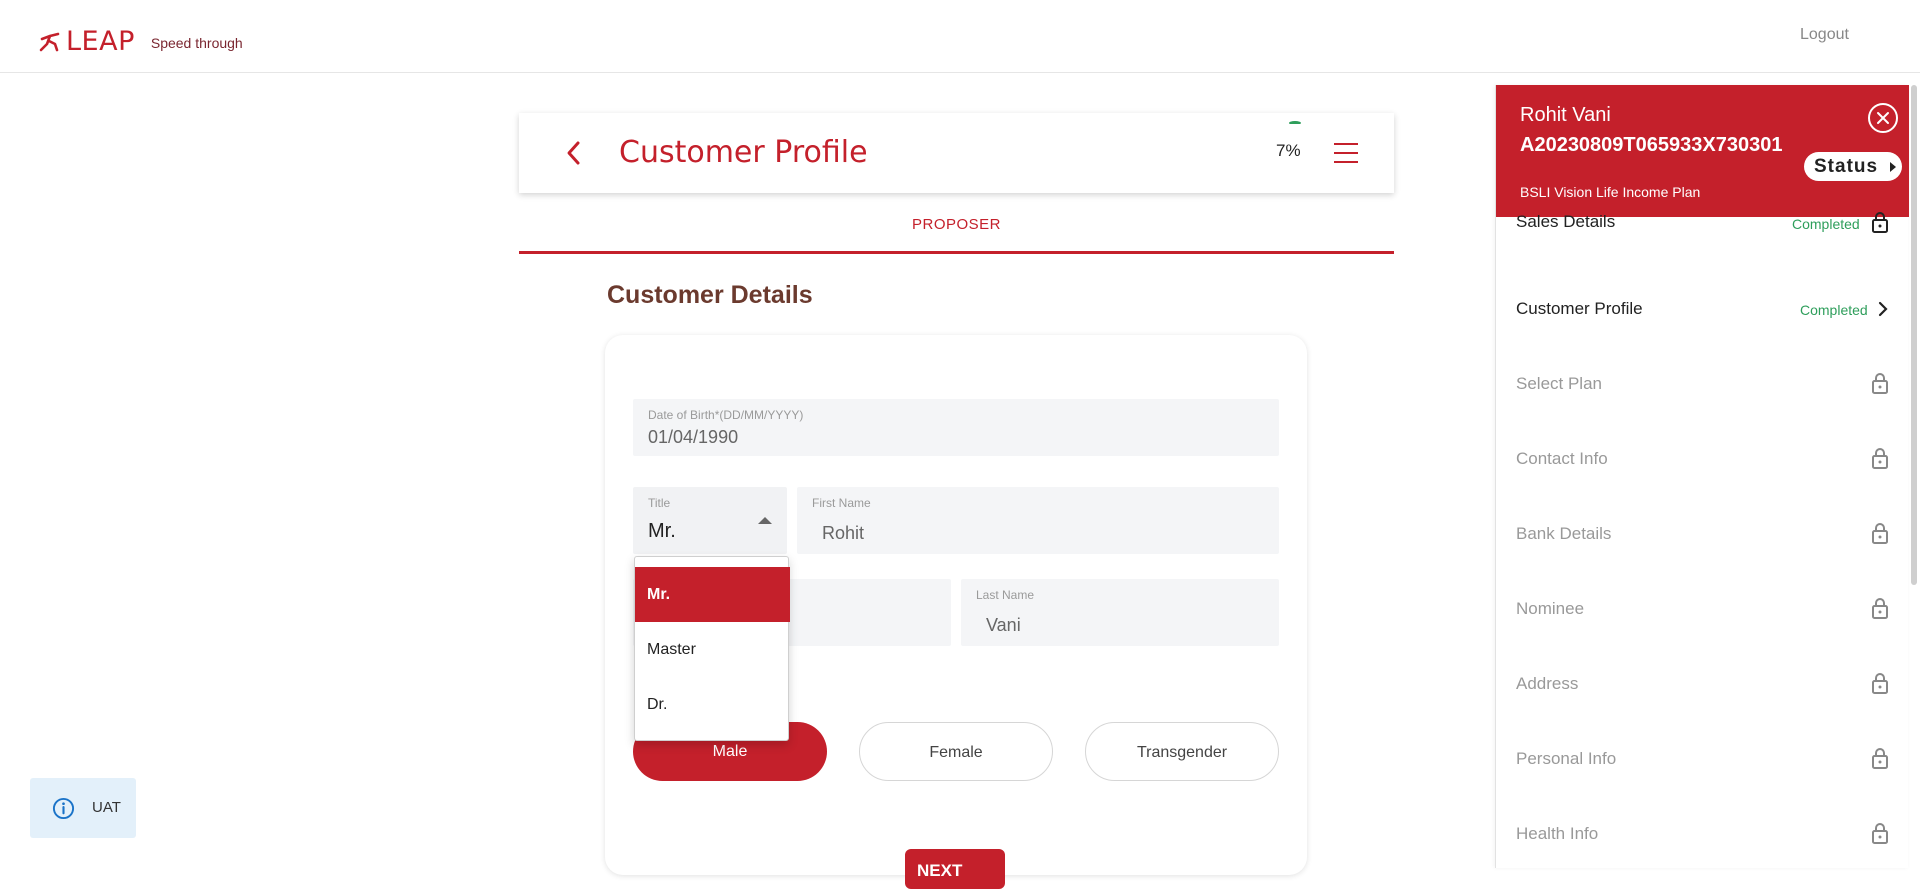 The image size is (1920, 889). I want to click on application-id: A20230809T065933X730301, so click(1651, 145).